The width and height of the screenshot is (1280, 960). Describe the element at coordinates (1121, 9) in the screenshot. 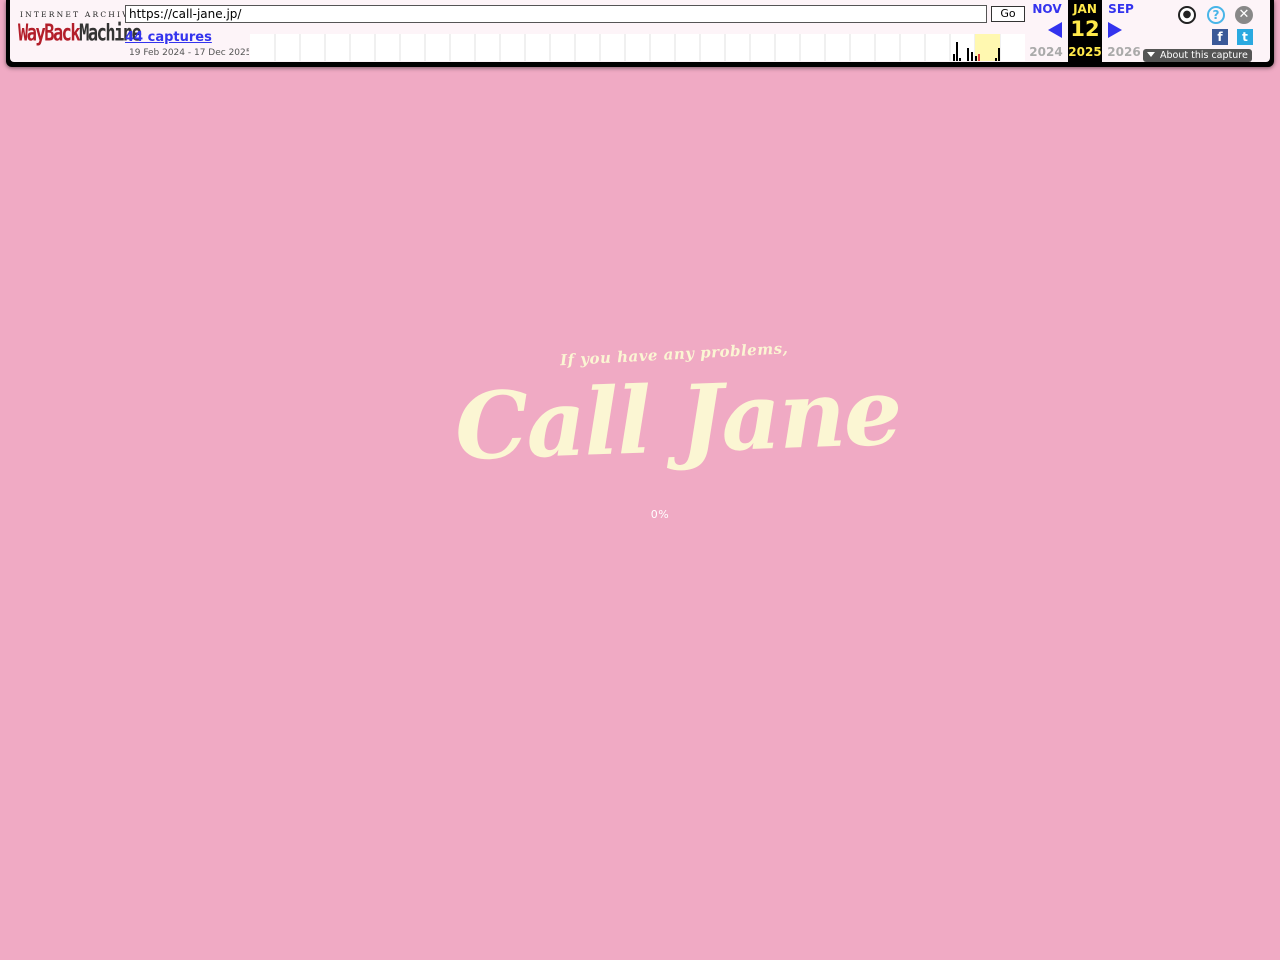

I see `next-month-link: SEP` at that location.